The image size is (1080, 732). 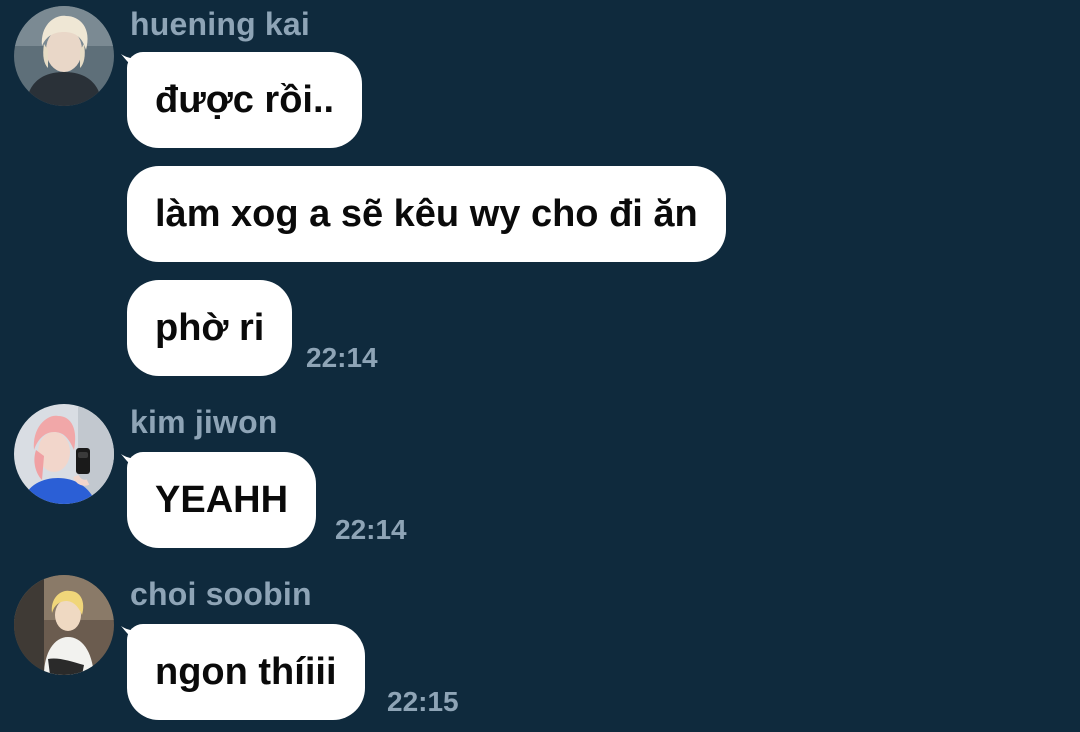 What do you see at coordinates (221, 594) in the screenshot?
I see `sender-name: choi soobin` at bounding box center [221, 594].